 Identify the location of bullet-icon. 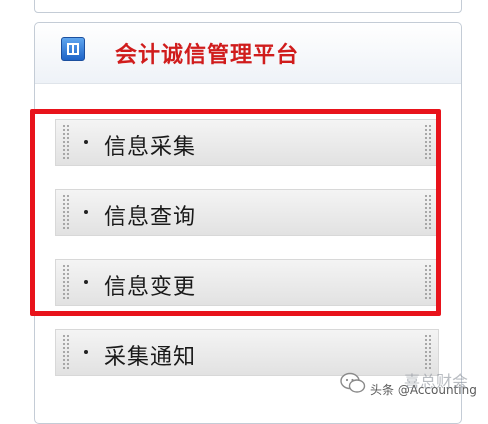
(86, 352).